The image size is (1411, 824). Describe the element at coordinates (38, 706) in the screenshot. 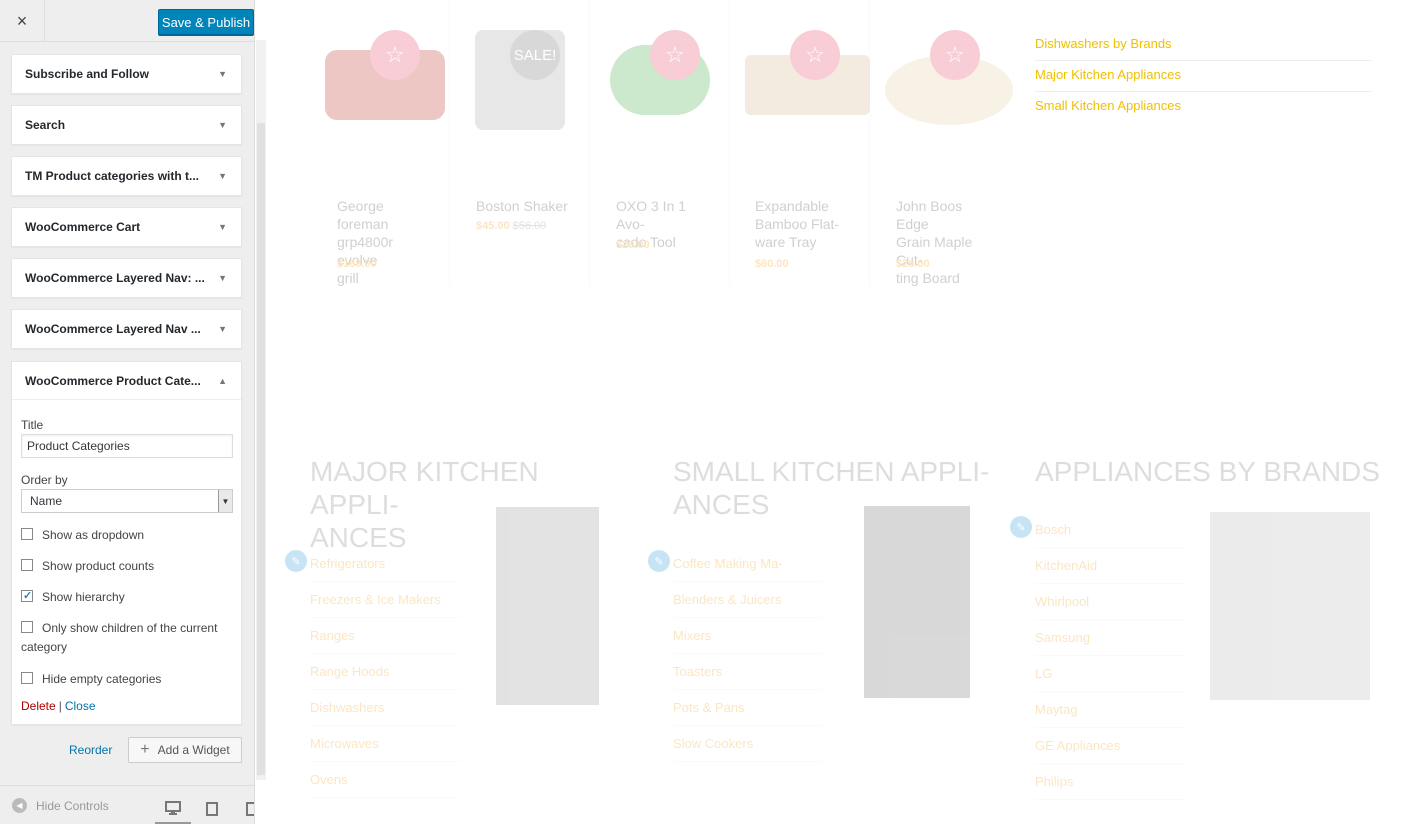

I see `delete-link: Delete` at that location.